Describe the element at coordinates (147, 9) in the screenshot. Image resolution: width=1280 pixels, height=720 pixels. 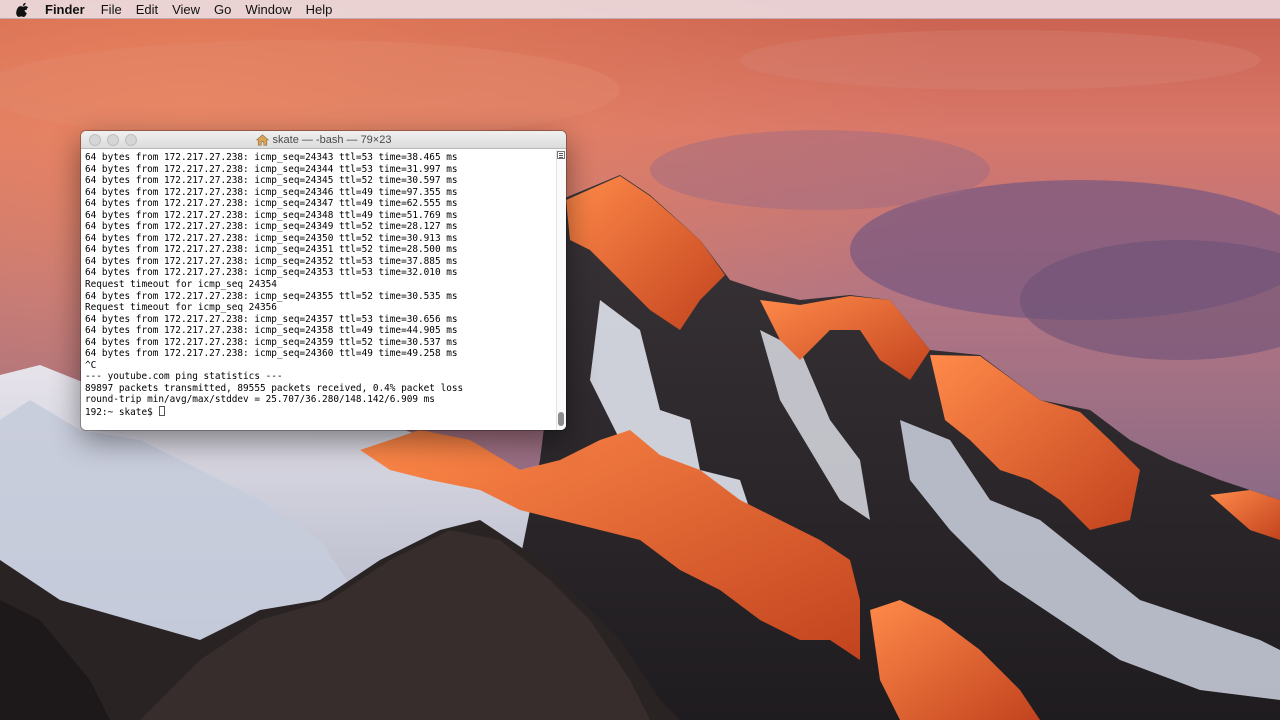
I see `menu-edit: Edit` at that location.